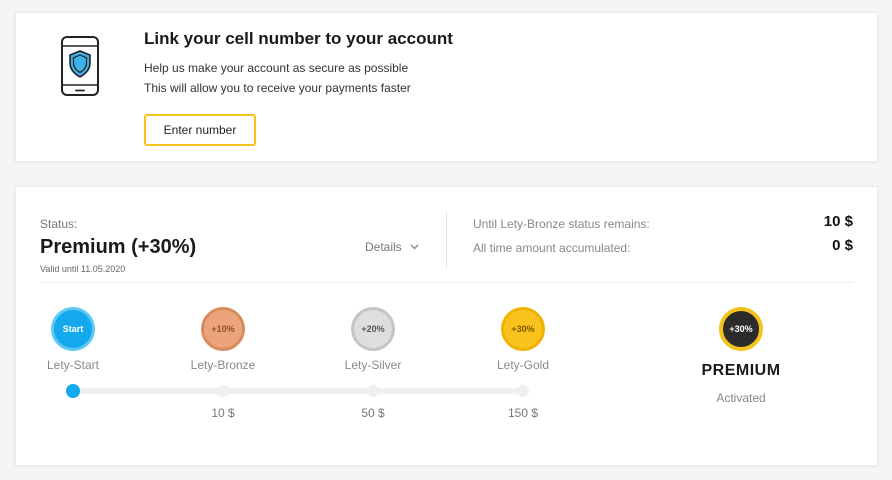 This screenshot has height=480, width=892. I want to click on level-start-badge: Start, so click(73, 329).